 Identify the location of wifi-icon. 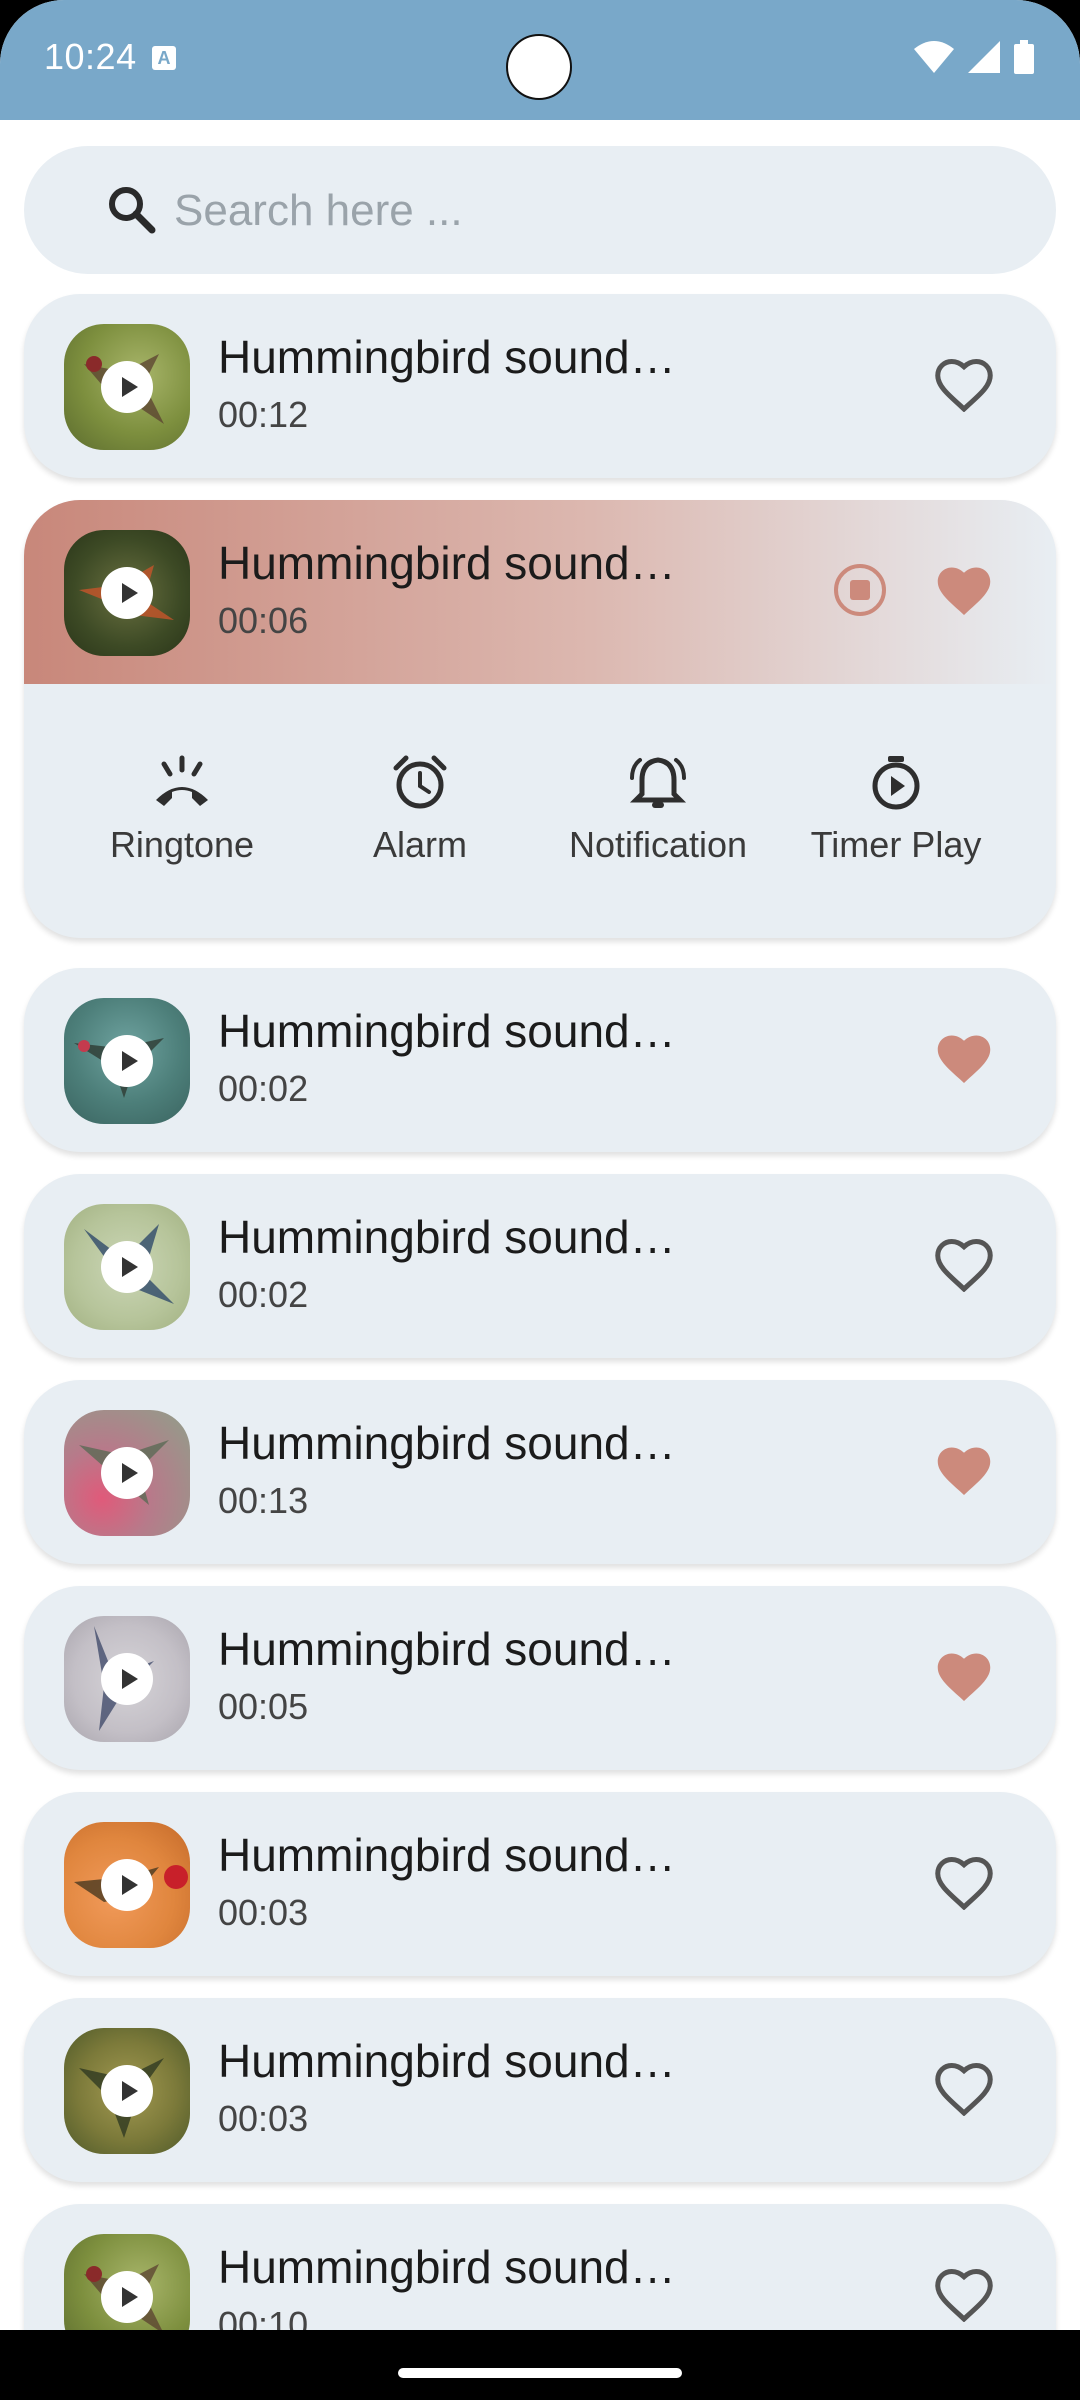
(934, 57).